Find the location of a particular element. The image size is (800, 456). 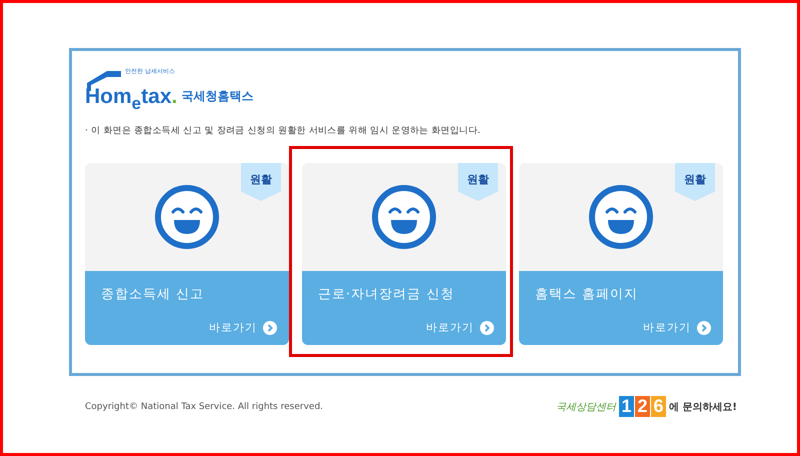

phone-digit: 6 is located at coordinates (658, 406).